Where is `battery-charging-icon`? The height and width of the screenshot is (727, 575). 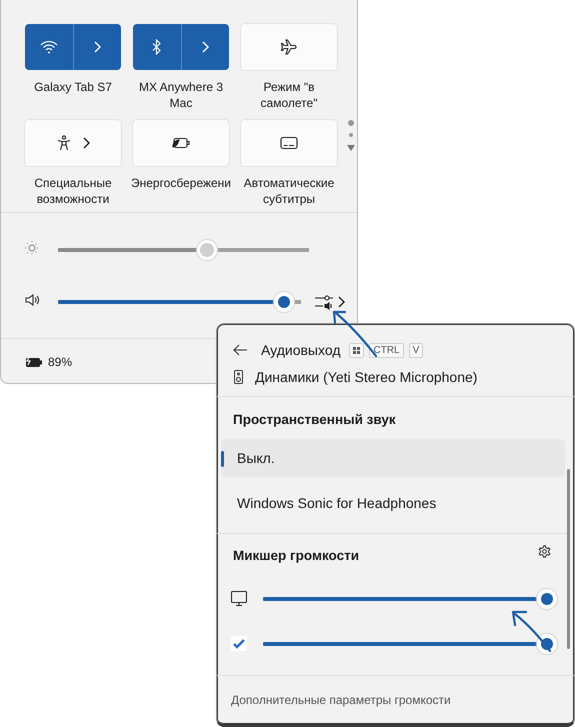 battery-charging-icon is located at coordinates (34, 362).